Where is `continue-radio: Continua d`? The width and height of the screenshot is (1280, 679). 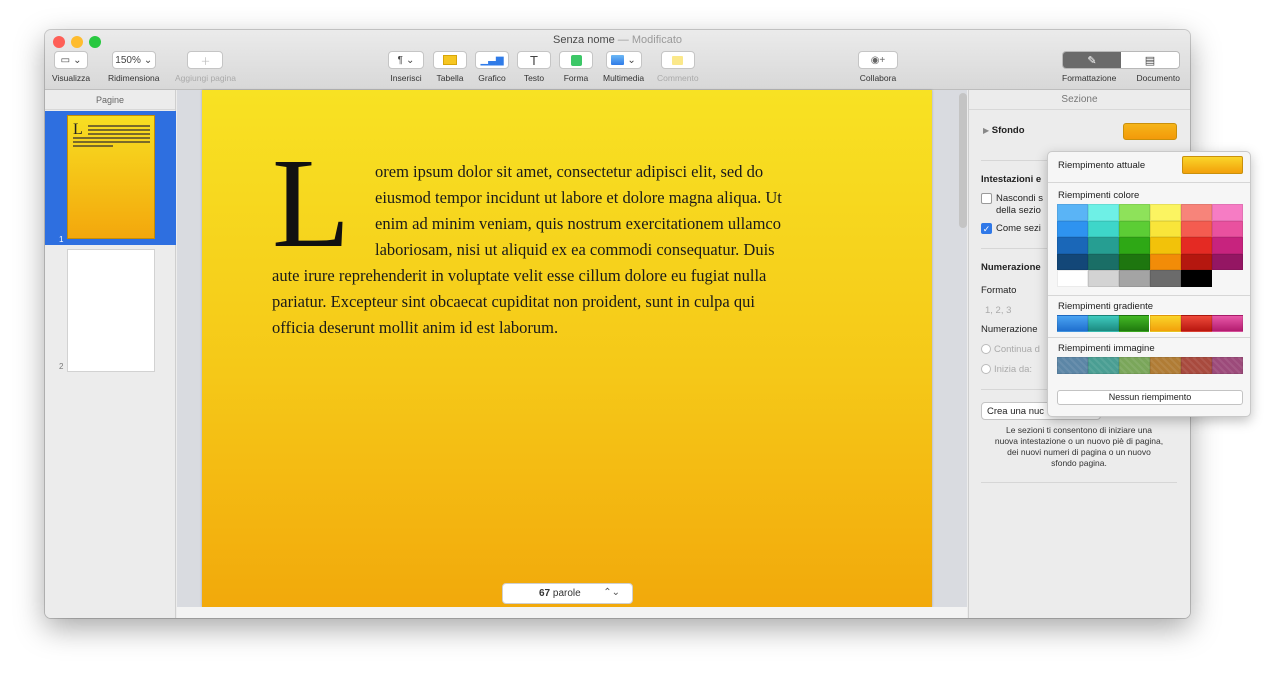
continue-radio: Continua d is located at coordinates (1010, 349).